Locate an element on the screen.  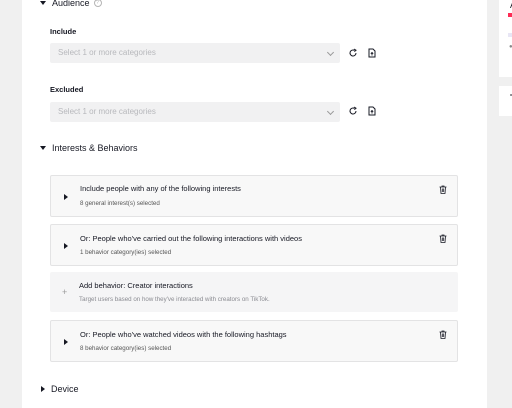
excluded-select: Select 1 or more categories is located at coordinates (195, 112).